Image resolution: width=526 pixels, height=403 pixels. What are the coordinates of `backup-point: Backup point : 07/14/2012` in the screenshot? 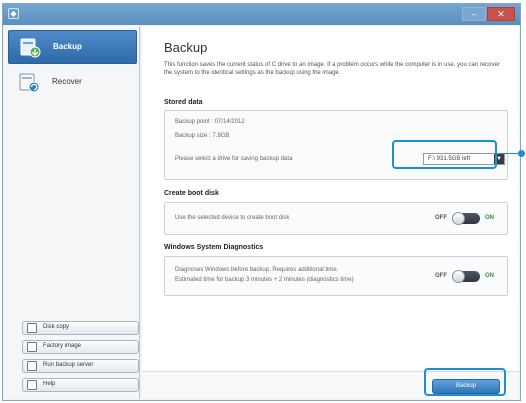 It's located at (210, 122).